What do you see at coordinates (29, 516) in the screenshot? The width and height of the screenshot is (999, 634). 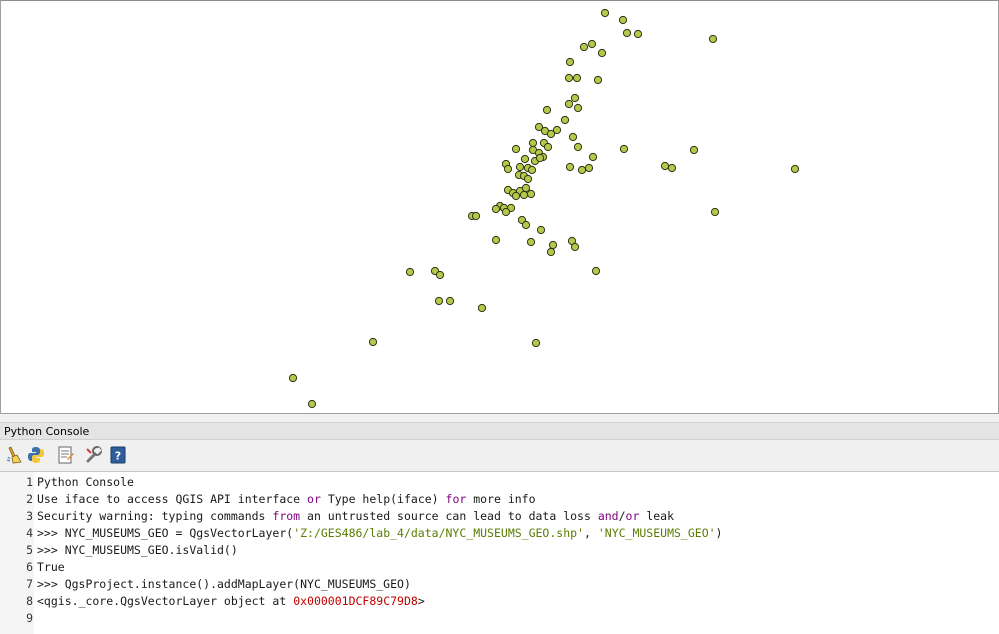 I see `line-number: 3` at bounding box center [29, 516].